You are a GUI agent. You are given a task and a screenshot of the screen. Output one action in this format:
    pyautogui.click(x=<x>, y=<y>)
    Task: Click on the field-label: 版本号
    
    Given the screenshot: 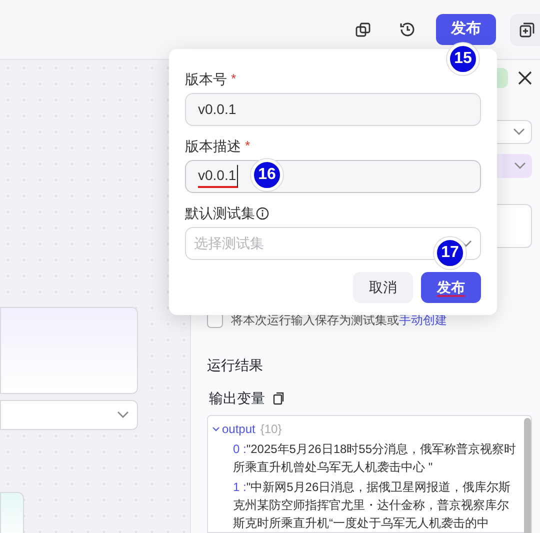 What is the action you would take?
    pyautogui.click(x=206, y=79)
    